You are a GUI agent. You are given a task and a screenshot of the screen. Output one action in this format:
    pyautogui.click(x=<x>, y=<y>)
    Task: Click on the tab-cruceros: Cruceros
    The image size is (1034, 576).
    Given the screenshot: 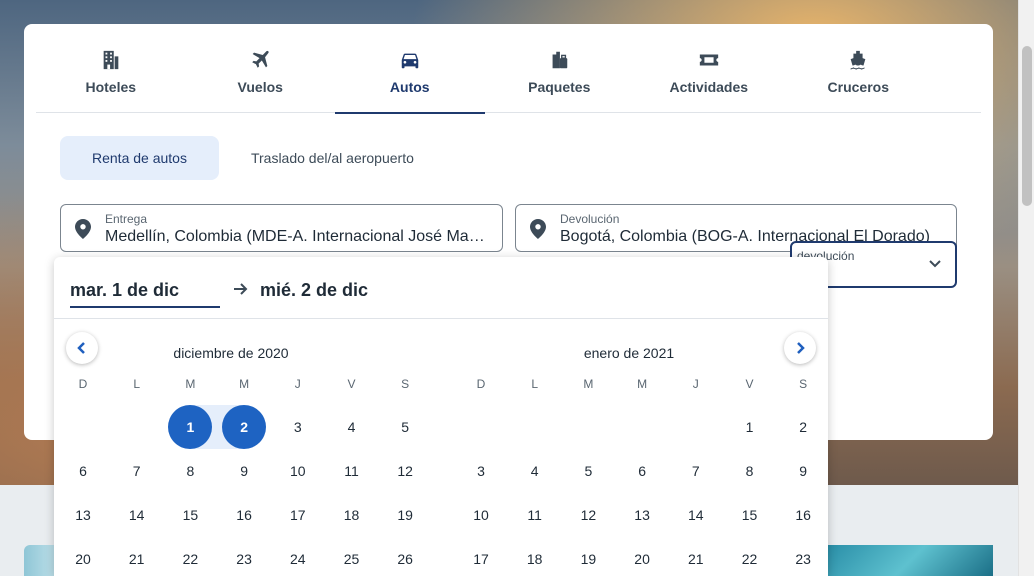 What is the action you would take?
    pyautogui.click(x=859, y=68)
    